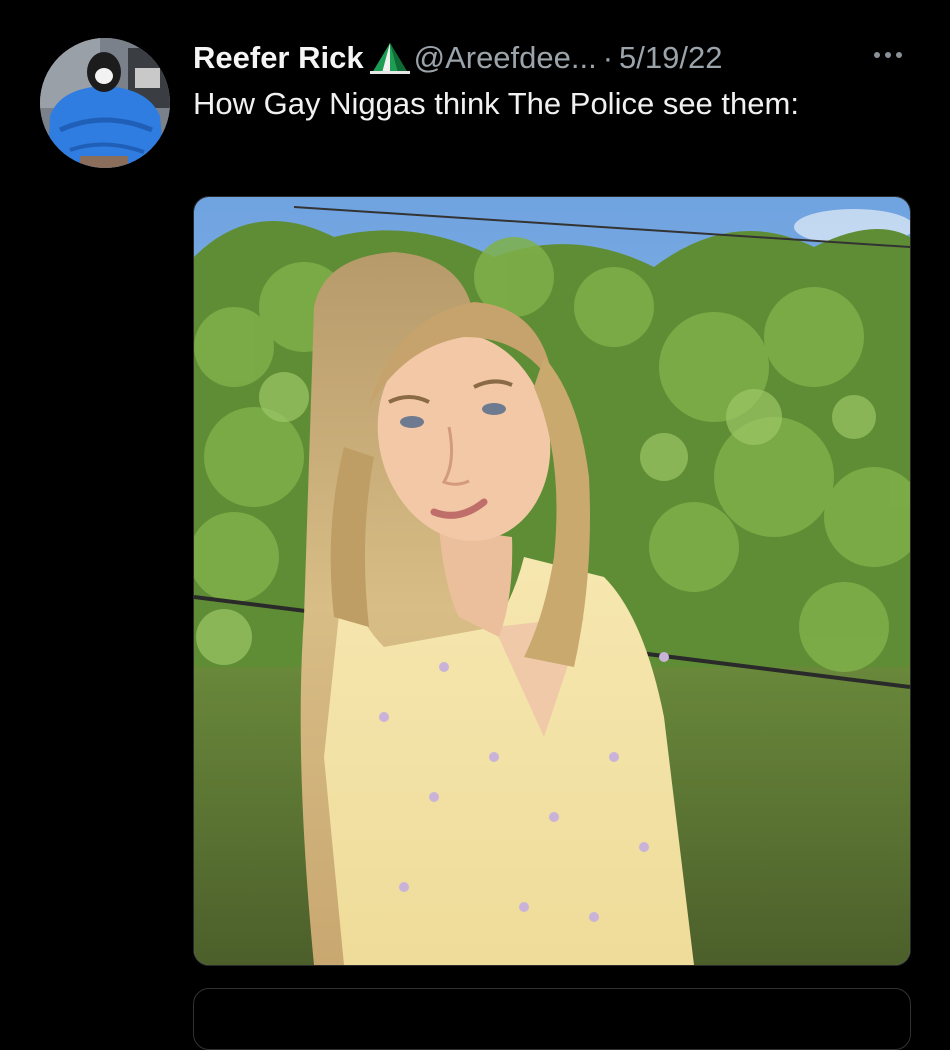 The height and width of the screenshot is (1050, 950). I want to click on next-tweet-card-edge, so click(552, 1019).